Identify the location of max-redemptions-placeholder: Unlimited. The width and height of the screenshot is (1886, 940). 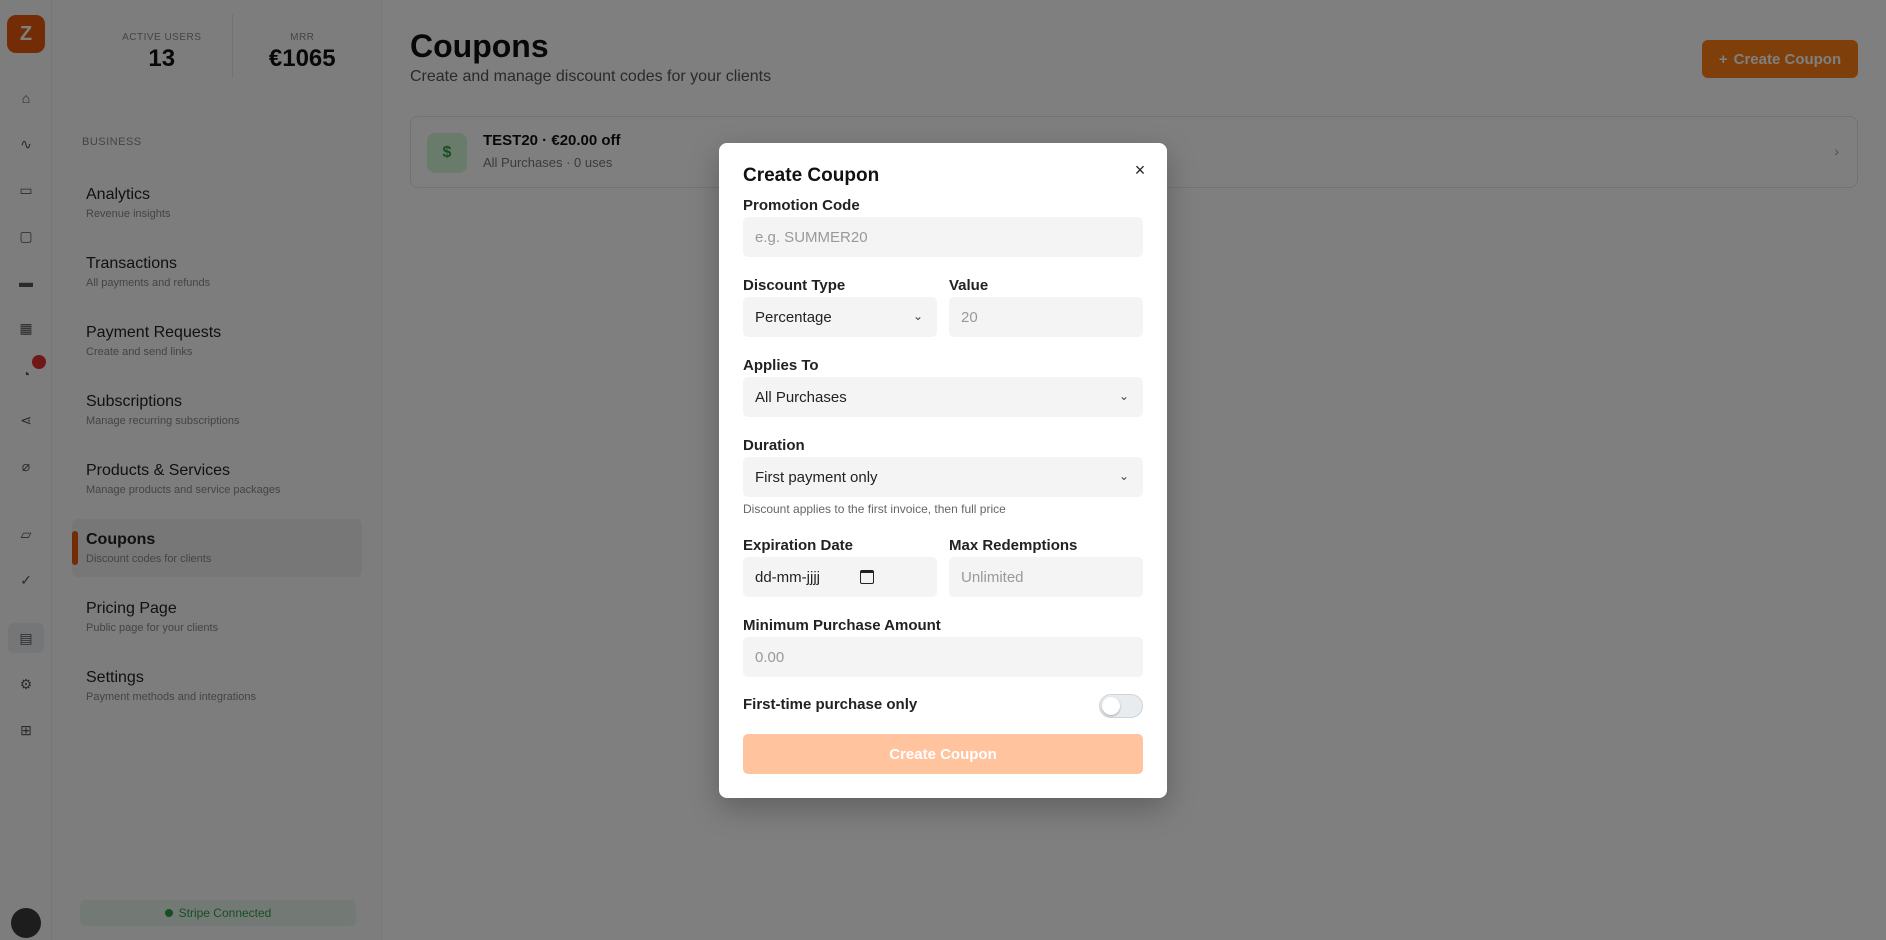
(992, 577).